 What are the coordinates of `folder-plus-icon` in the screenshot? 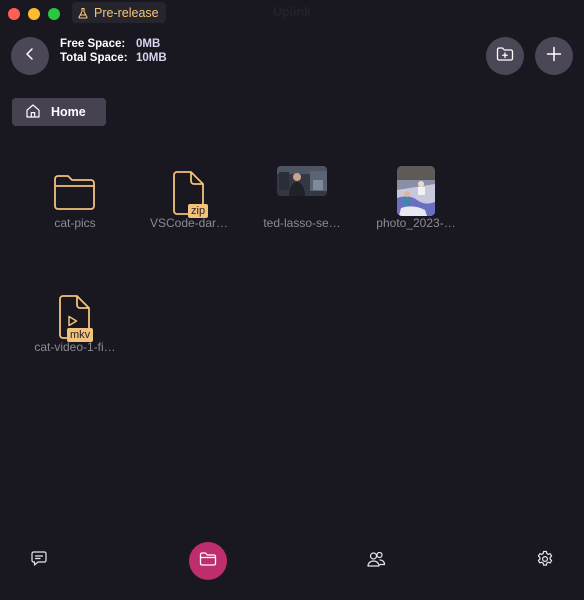 It's located at (505, 56).